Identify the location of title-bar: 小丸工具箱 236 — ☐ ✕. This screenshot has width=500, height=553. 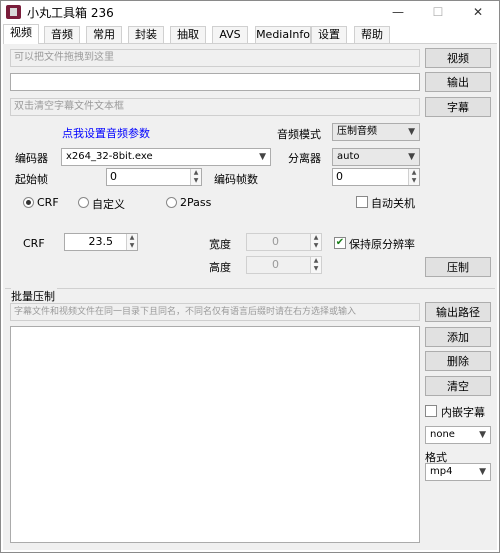
(250, 12).